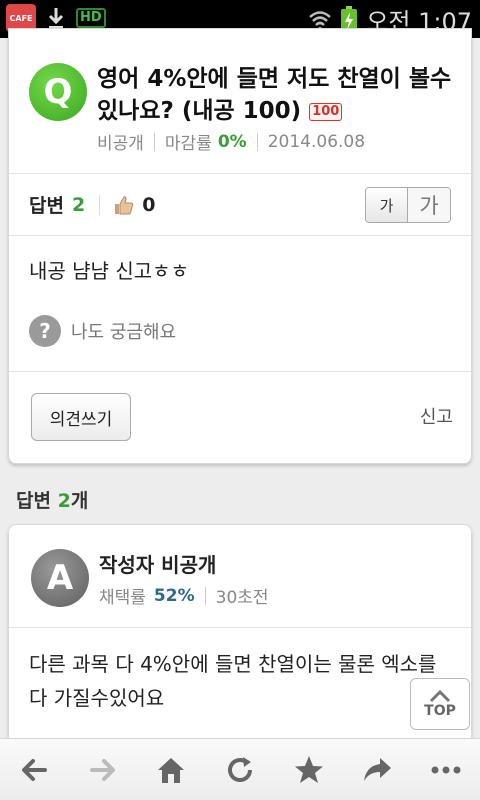  Describe the element at coordinates (56, 18) in the screenshot. I see `download-icon` at that location.